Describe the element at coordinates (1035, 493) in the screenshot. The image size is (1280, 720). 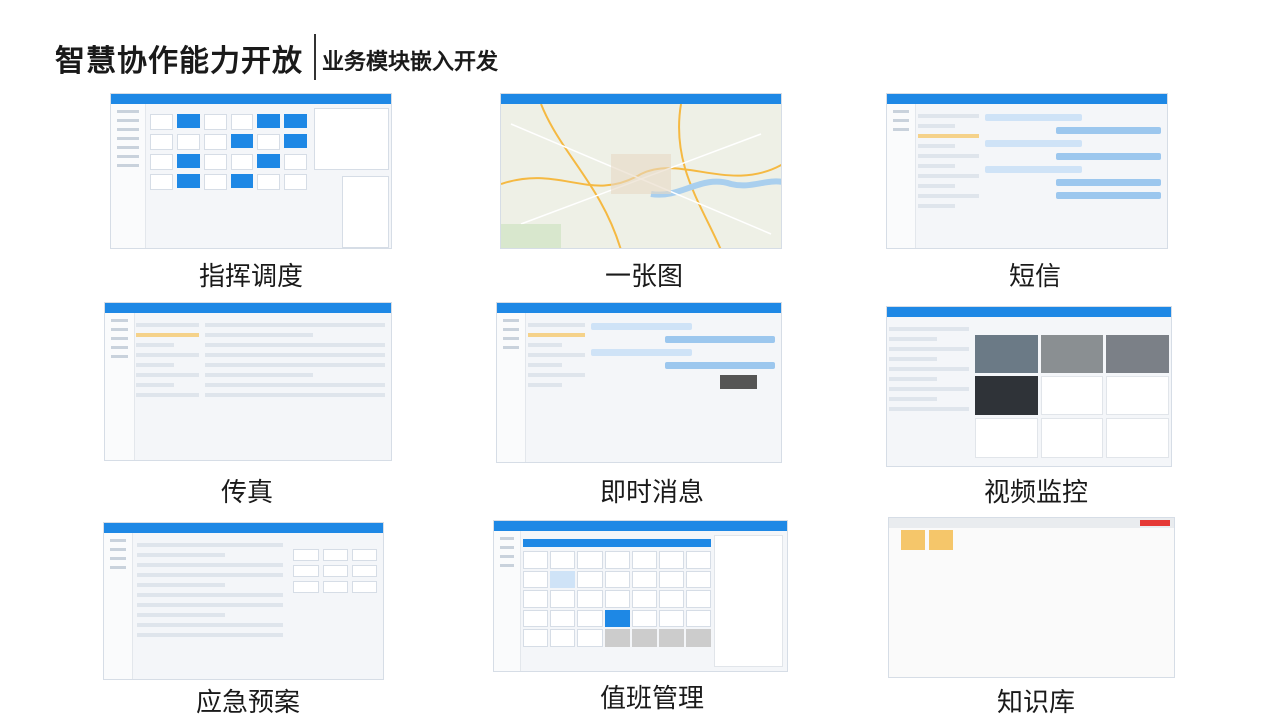
I see `module-label: 视频监控` at that location.